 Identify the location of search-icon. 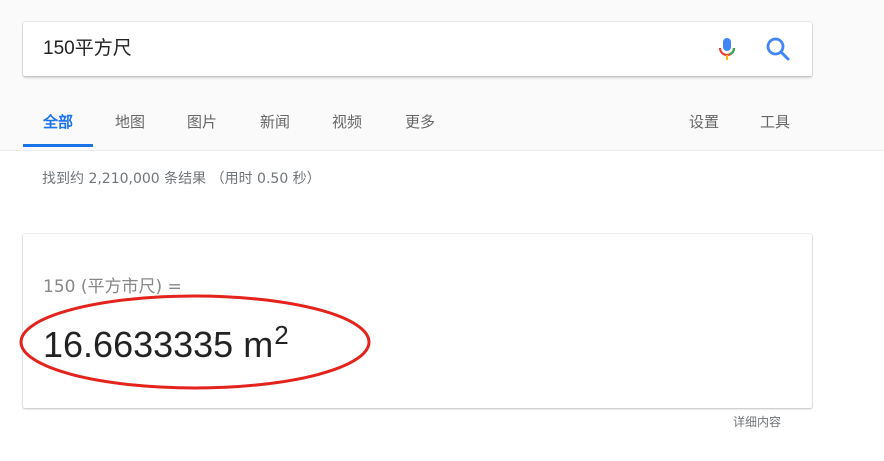
(778, 49).